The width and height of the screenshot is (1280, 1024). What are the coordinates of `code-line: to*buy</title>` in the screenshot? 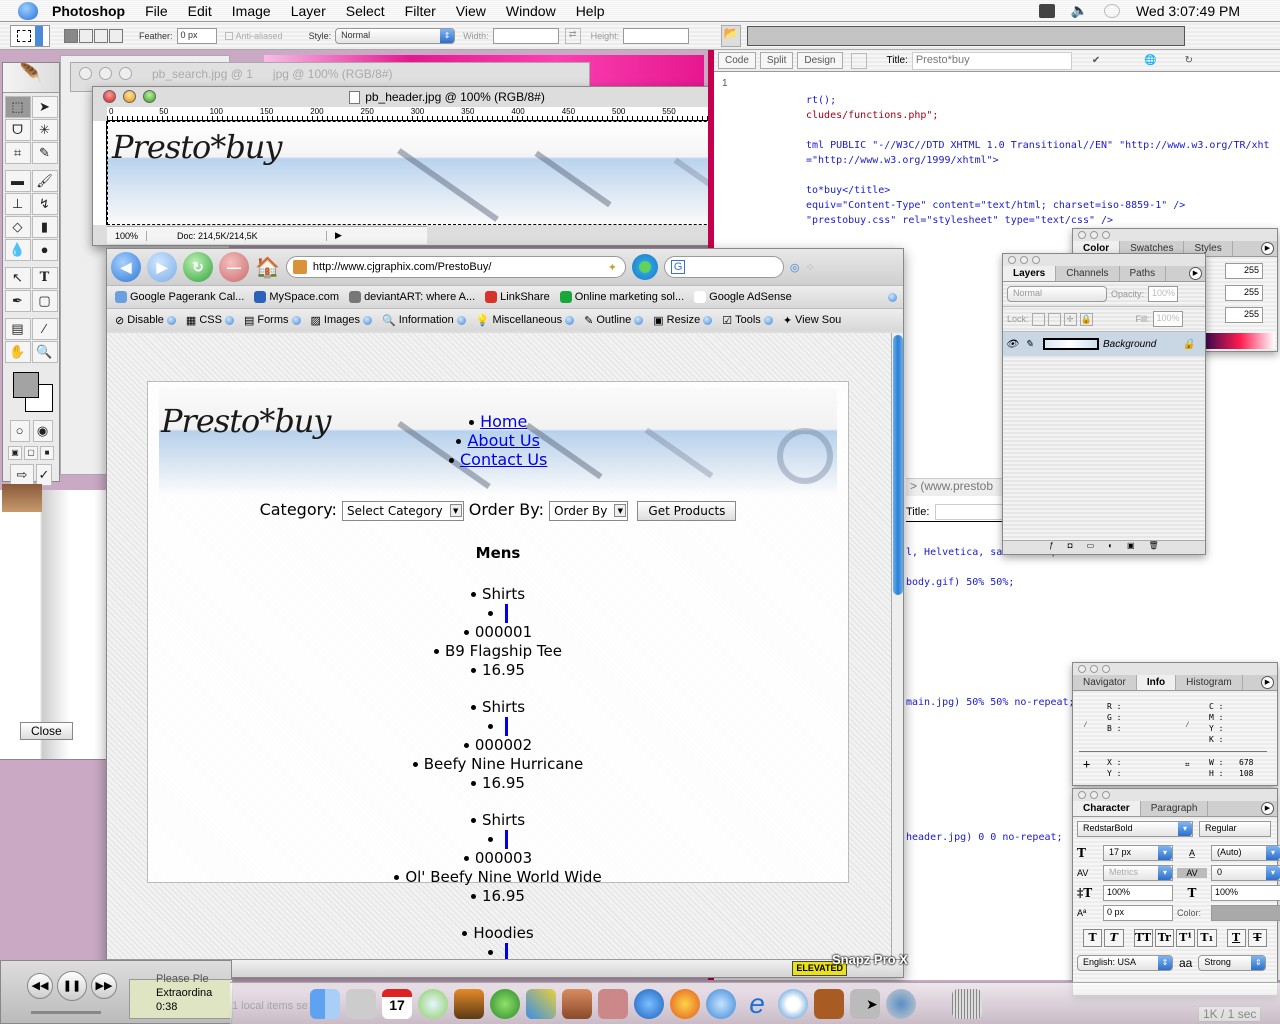 It's located at (848, 190).